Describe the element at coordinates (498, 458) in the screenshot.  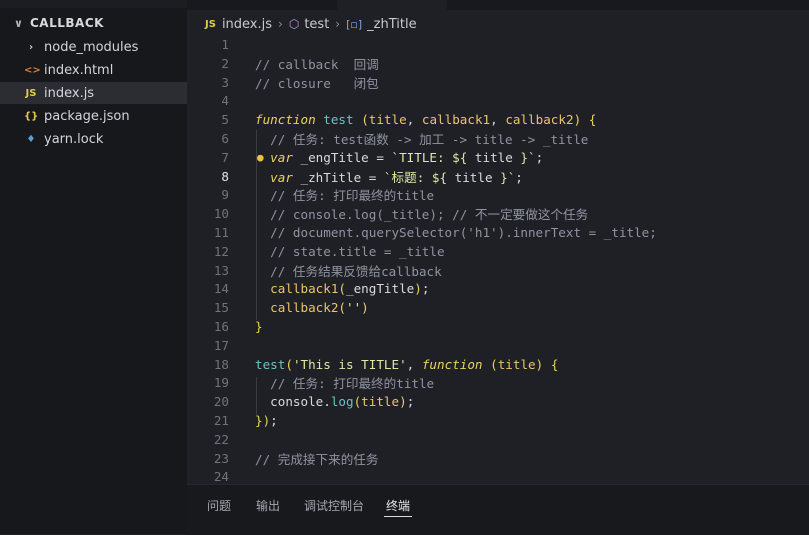
I see `code-line: 23 // 完成接下来的任务` at that location.